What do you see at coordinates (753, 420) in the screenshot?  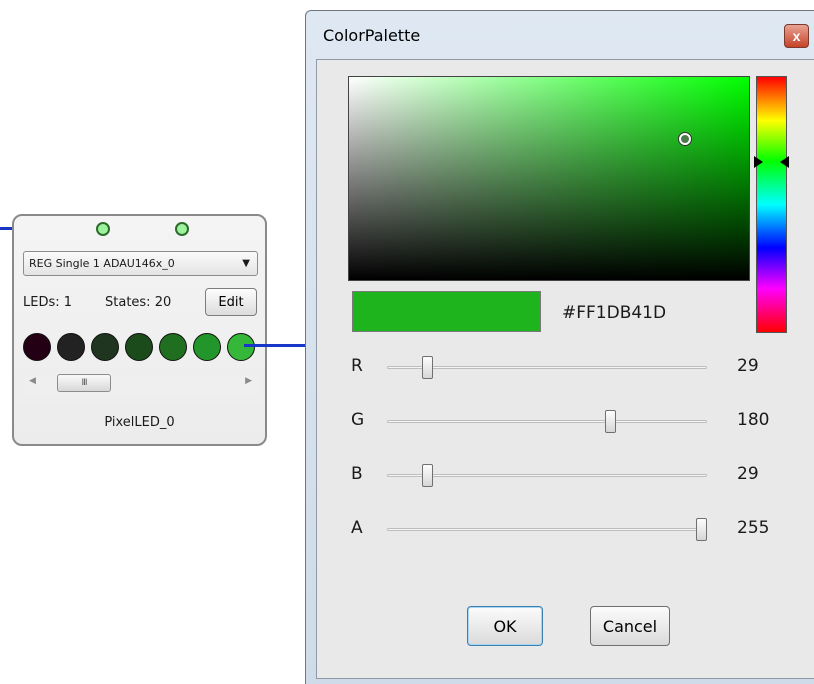 I see `channel-value-g: 180` at bounding box center [753, 420].